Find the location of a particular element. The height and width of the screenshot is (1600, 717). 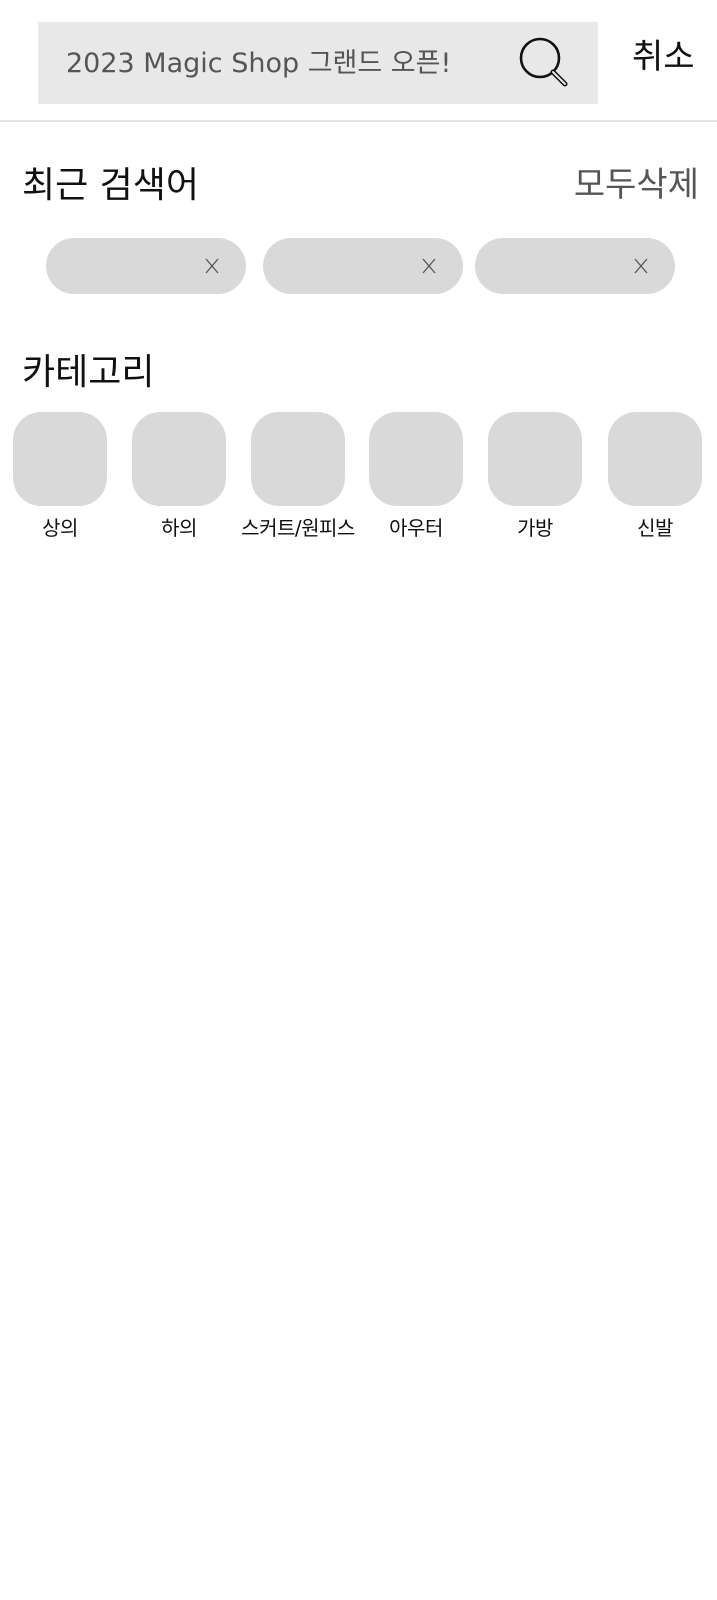

clear-all-button: 모두삭제 is located at coordinates (636, 185).